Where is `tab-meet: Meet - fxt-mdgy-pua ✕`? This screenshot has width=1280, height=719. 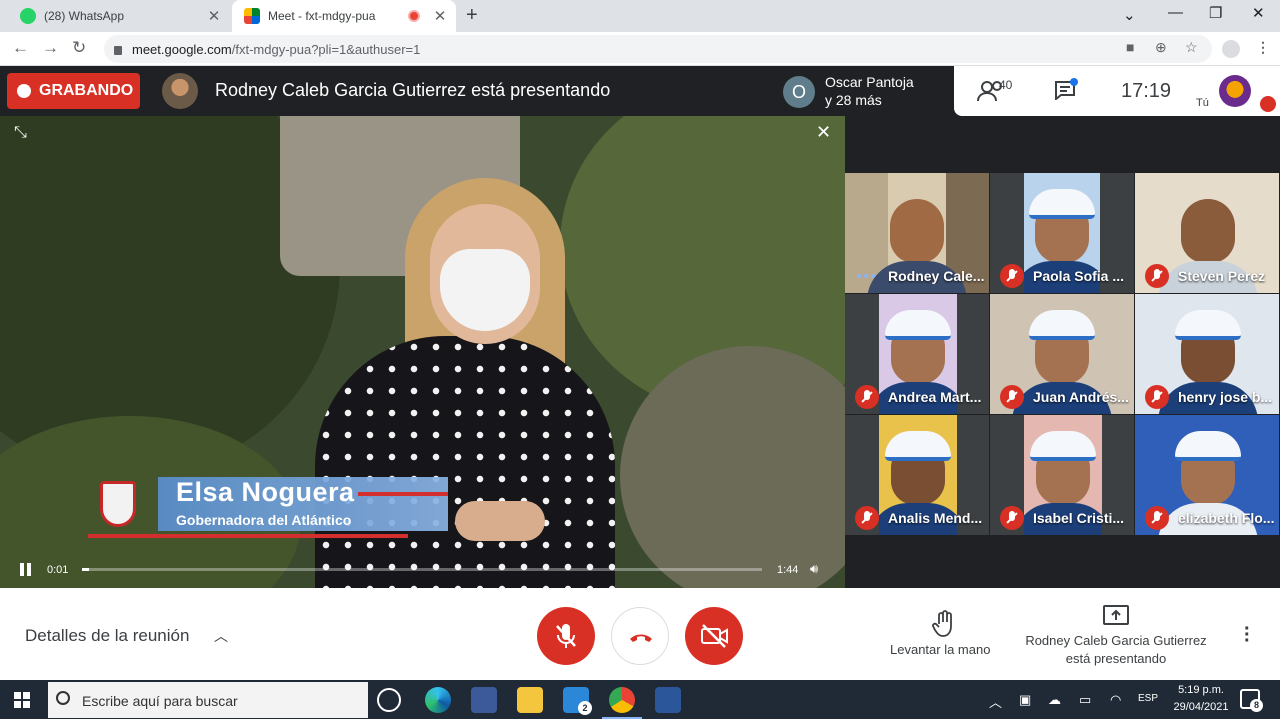 tab-meet: Meet - fxt-mdgy-pua ✕ is located at coordinates (344, 16).